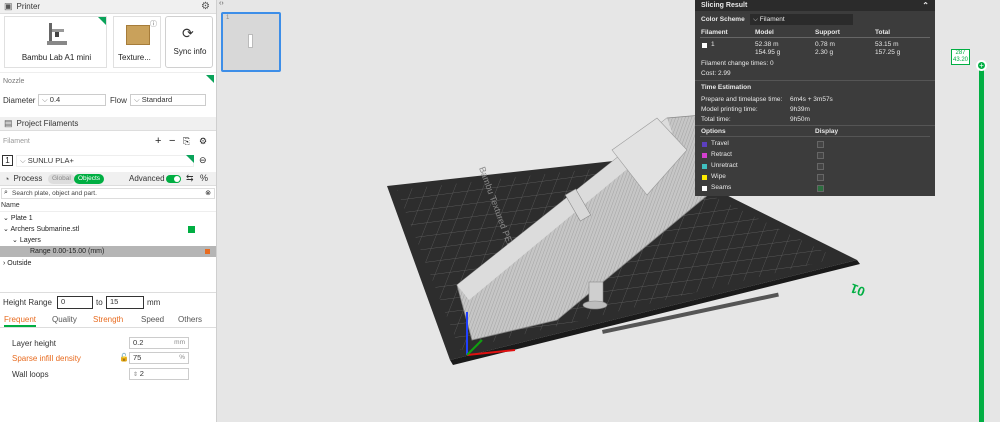 This screenshot has height=422, width=1000. I want to click on tree-object-row: ⌄ Archers Submarine.stl, so click(108, 229).